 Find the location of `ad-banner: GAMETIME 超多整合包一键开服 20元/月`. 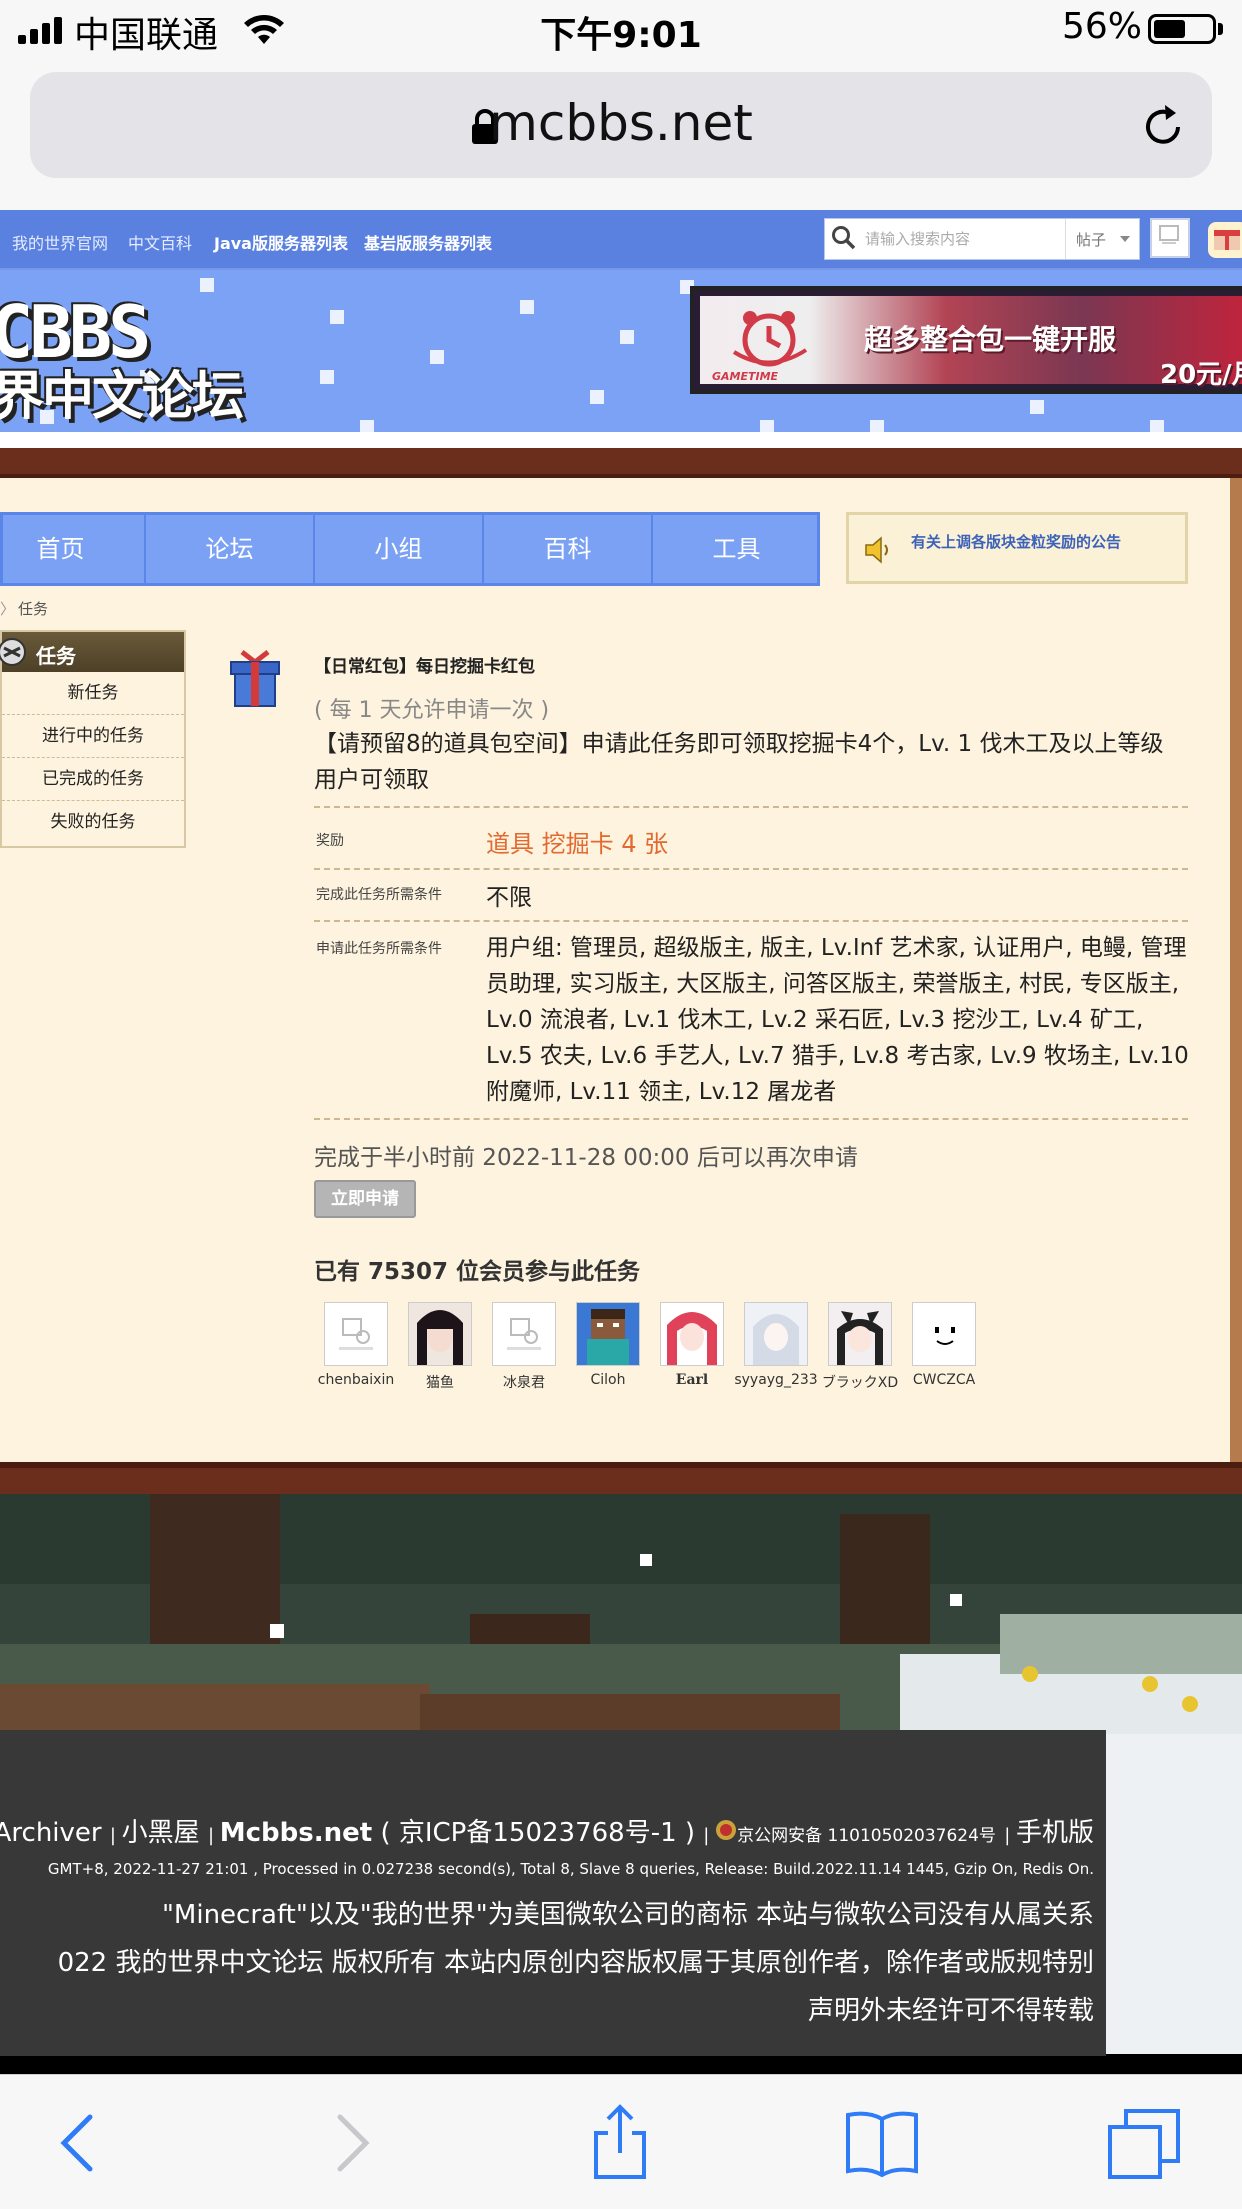

ad-banner: GAMETIME 超多整合包一键开服 20元/月 is located at coordinates (966, 340).